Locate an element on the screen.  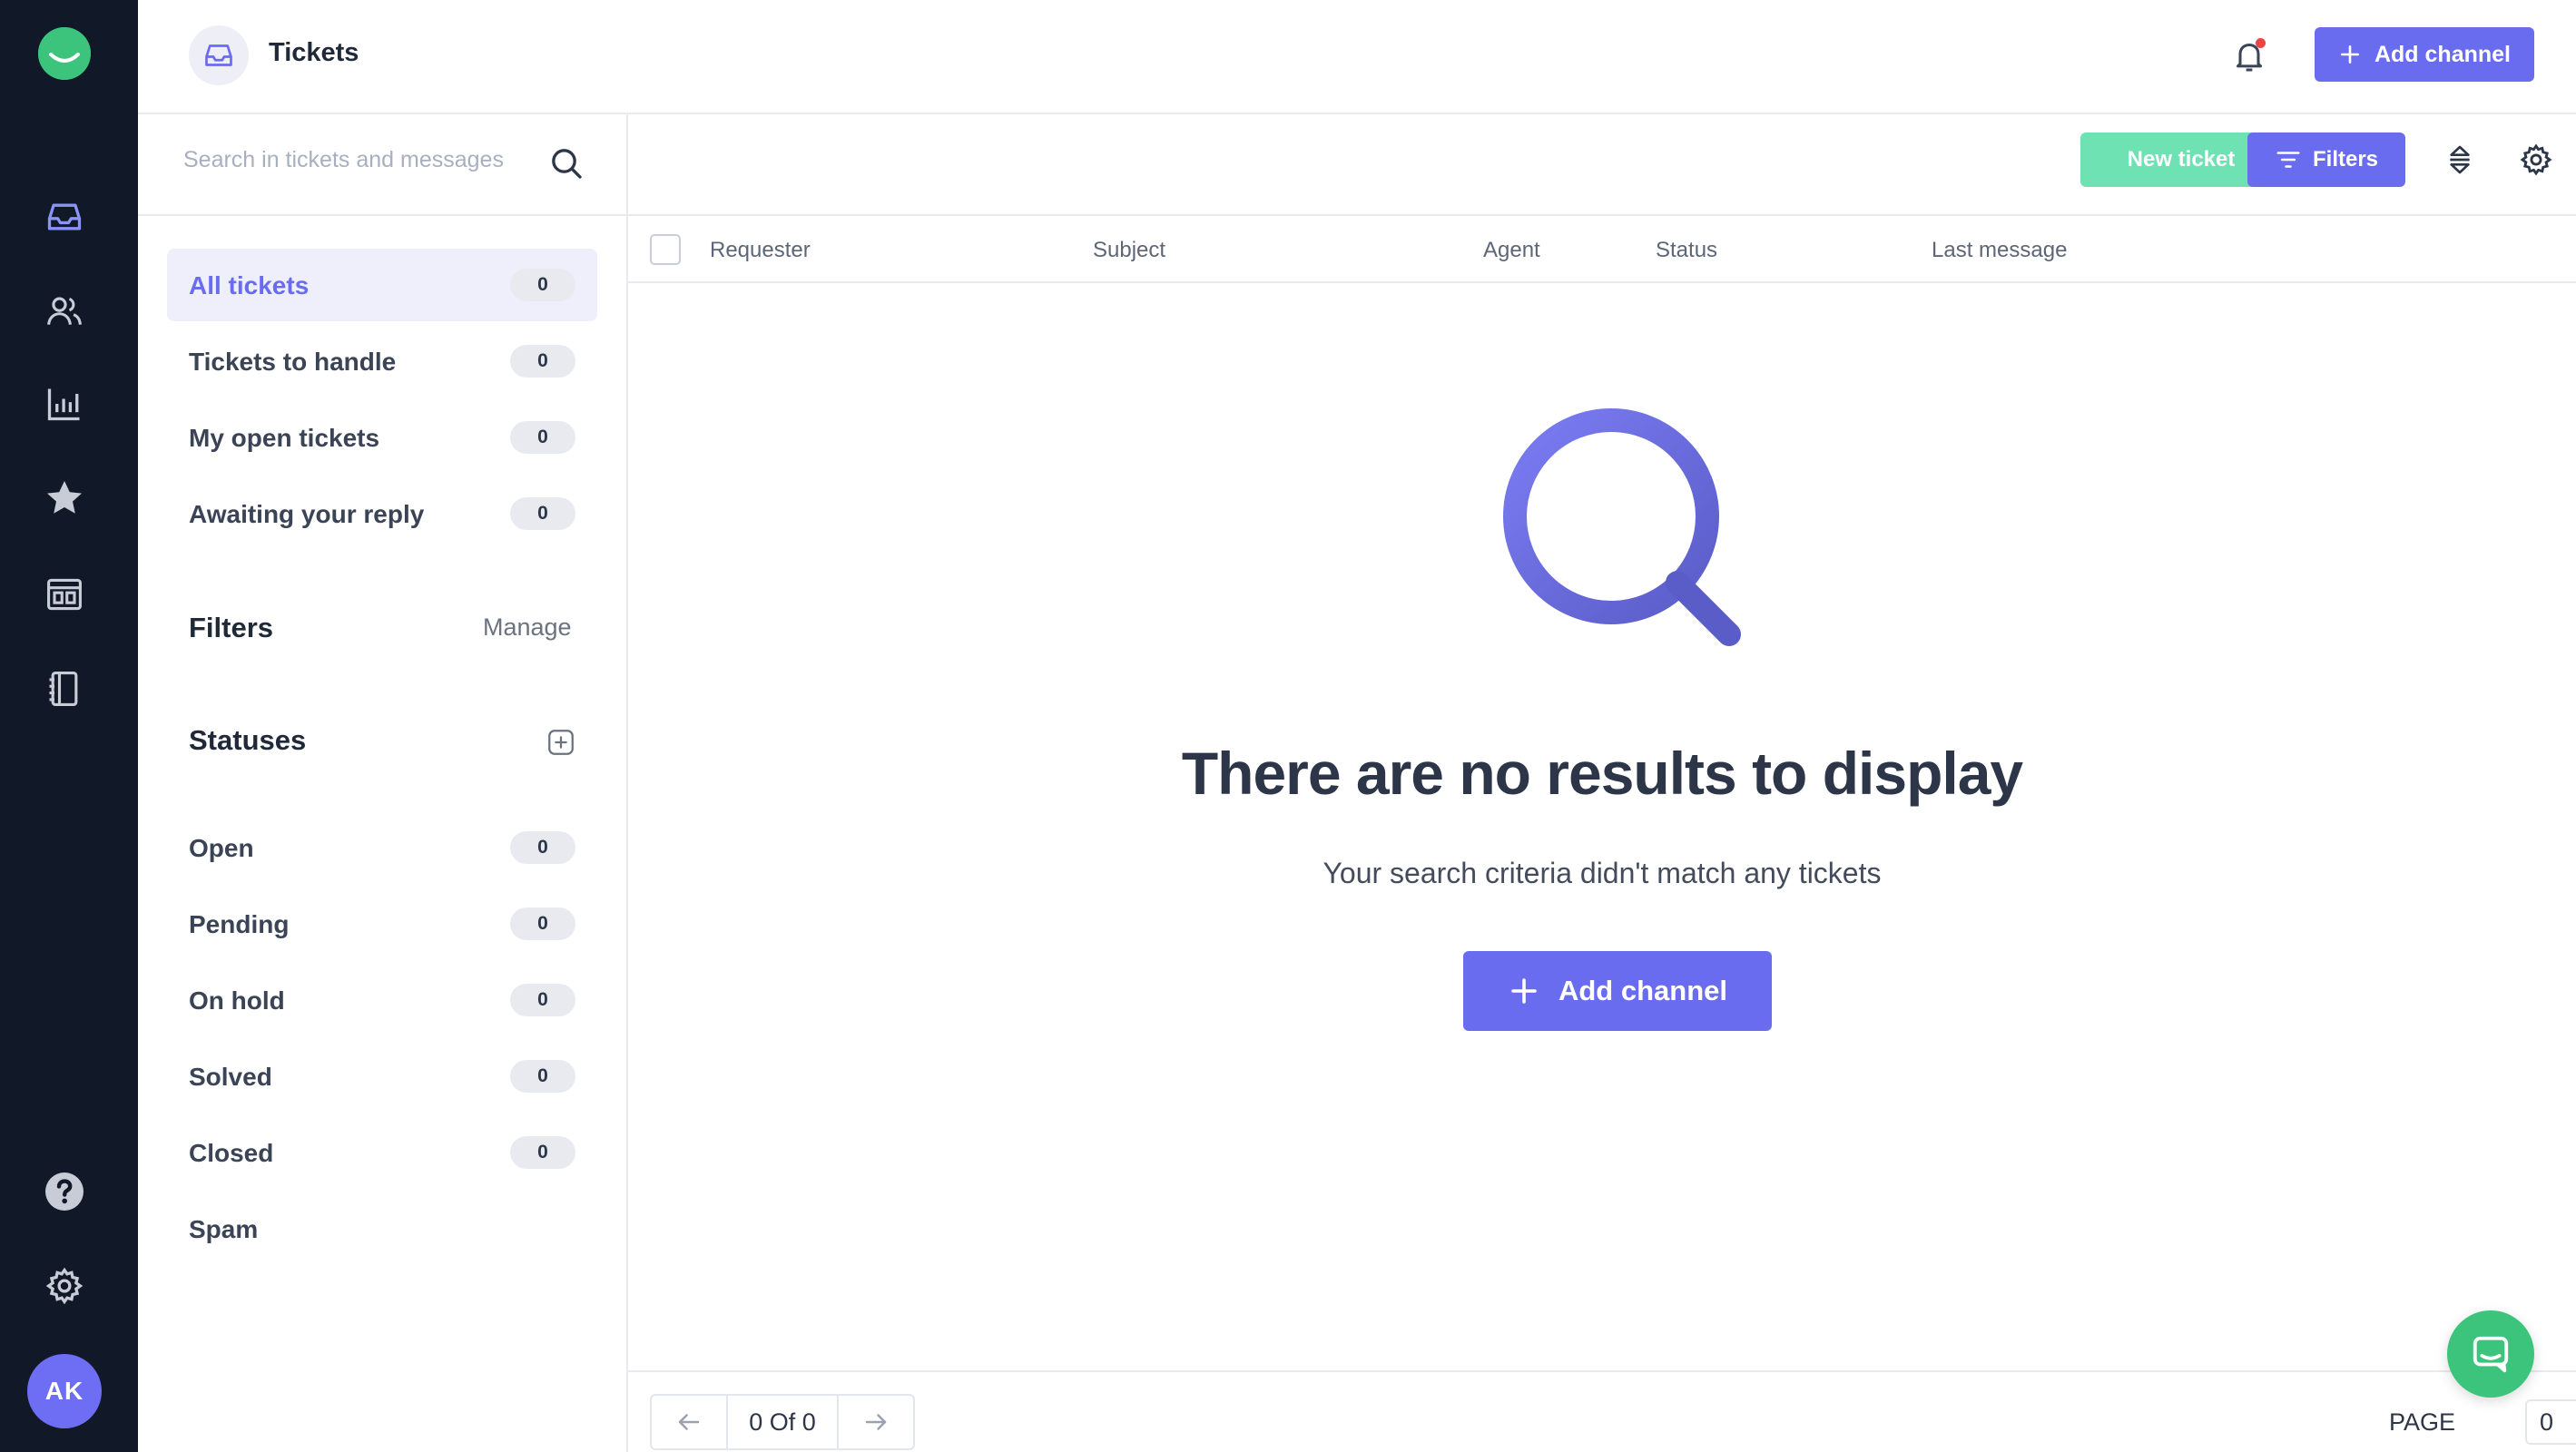
table-settings-button is located at coordinates (2536, 159).